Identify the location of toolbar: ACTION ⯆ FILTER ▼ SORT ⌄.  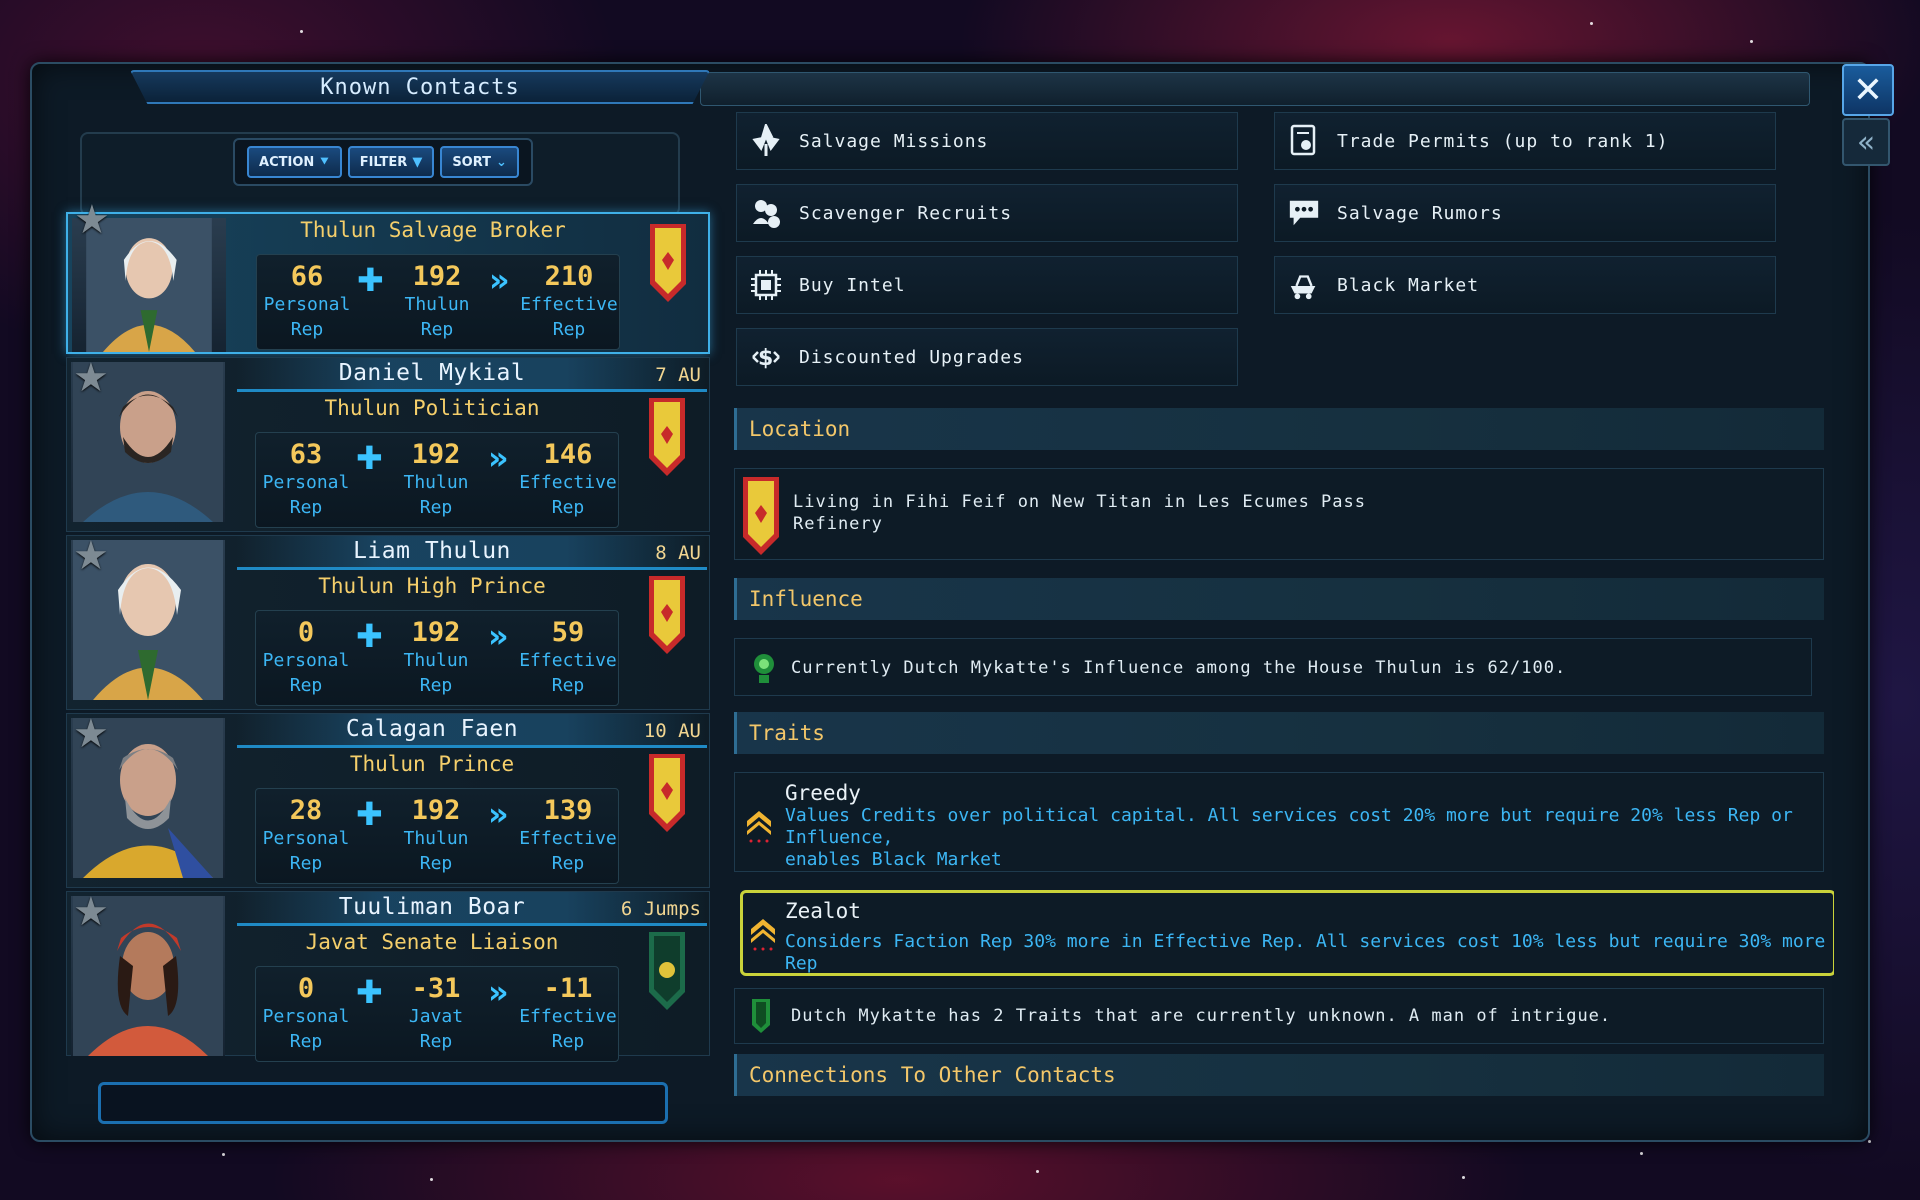
(383, 162).